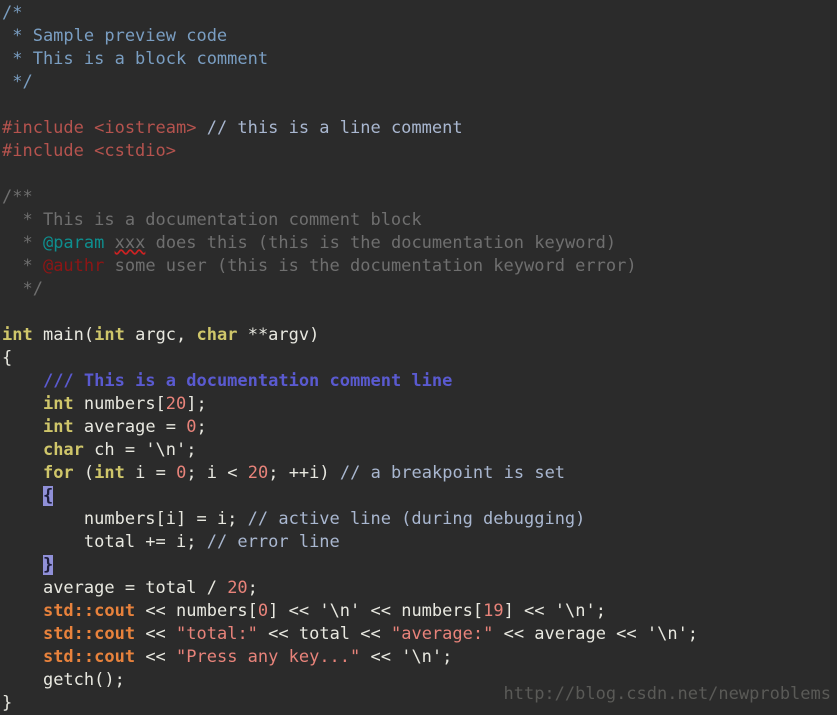 This screenshot has height=715, width=837. I want to click on code-token: total += i;, so click(145, 542).